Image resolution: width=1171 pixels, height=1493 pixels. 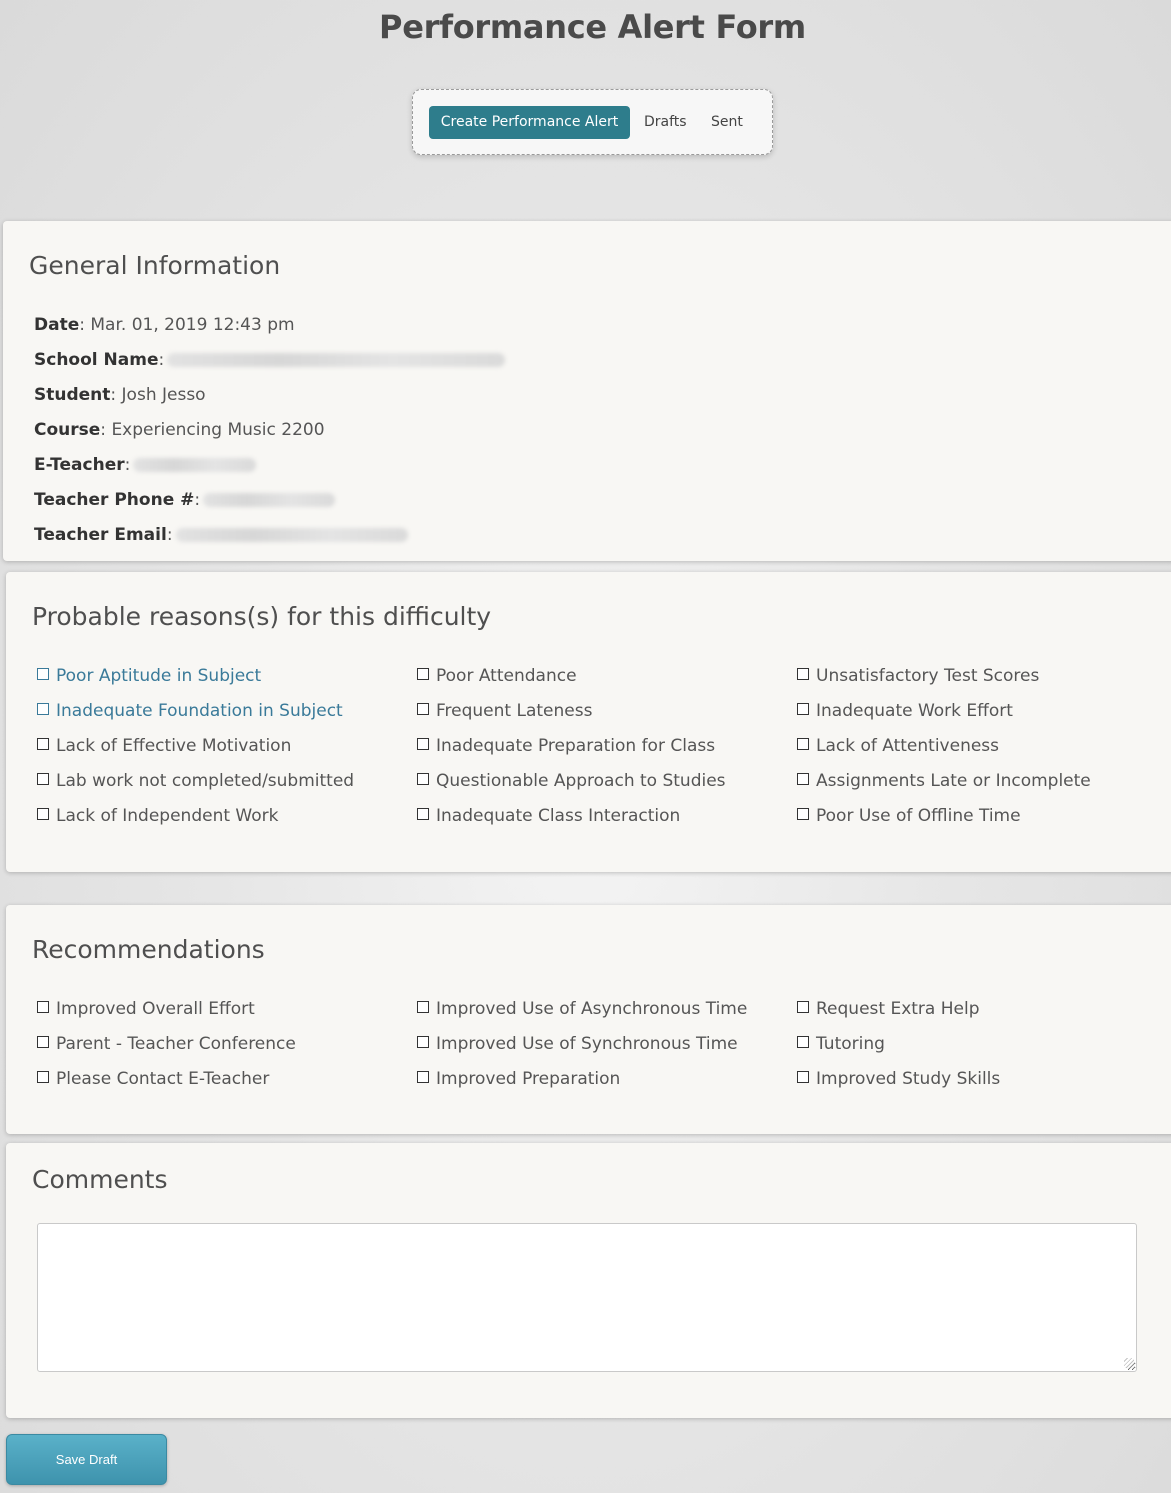 What do you see at coordinates (269, 500) in the screenshot?
I see `teacher-phone-redacted` at bounding box center [269, 500].